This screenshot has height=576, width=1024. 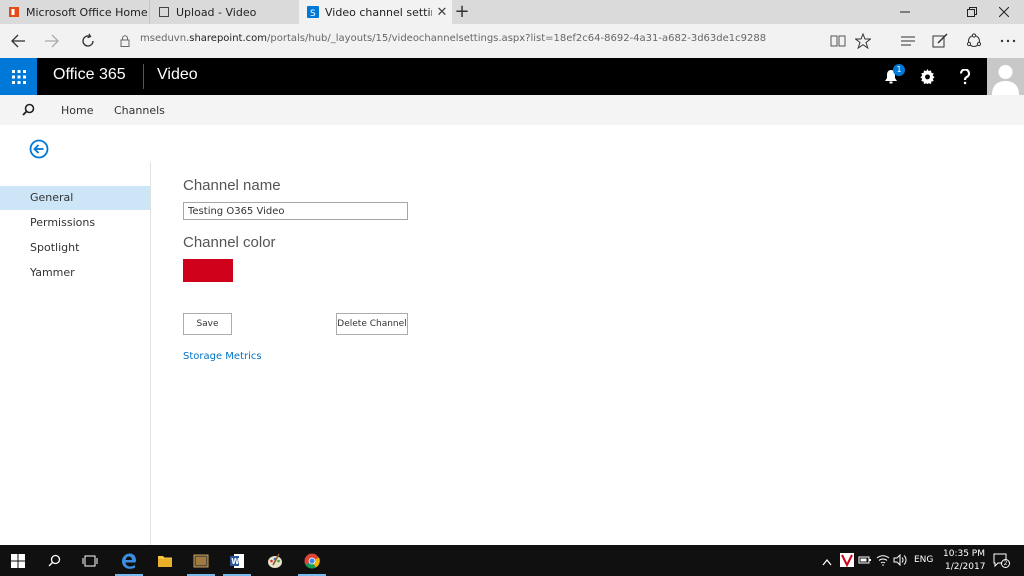 I want to click on windows-taskbar: W ENG 10:35 PM 1/2/2017 2, so click(x=512, y=560).